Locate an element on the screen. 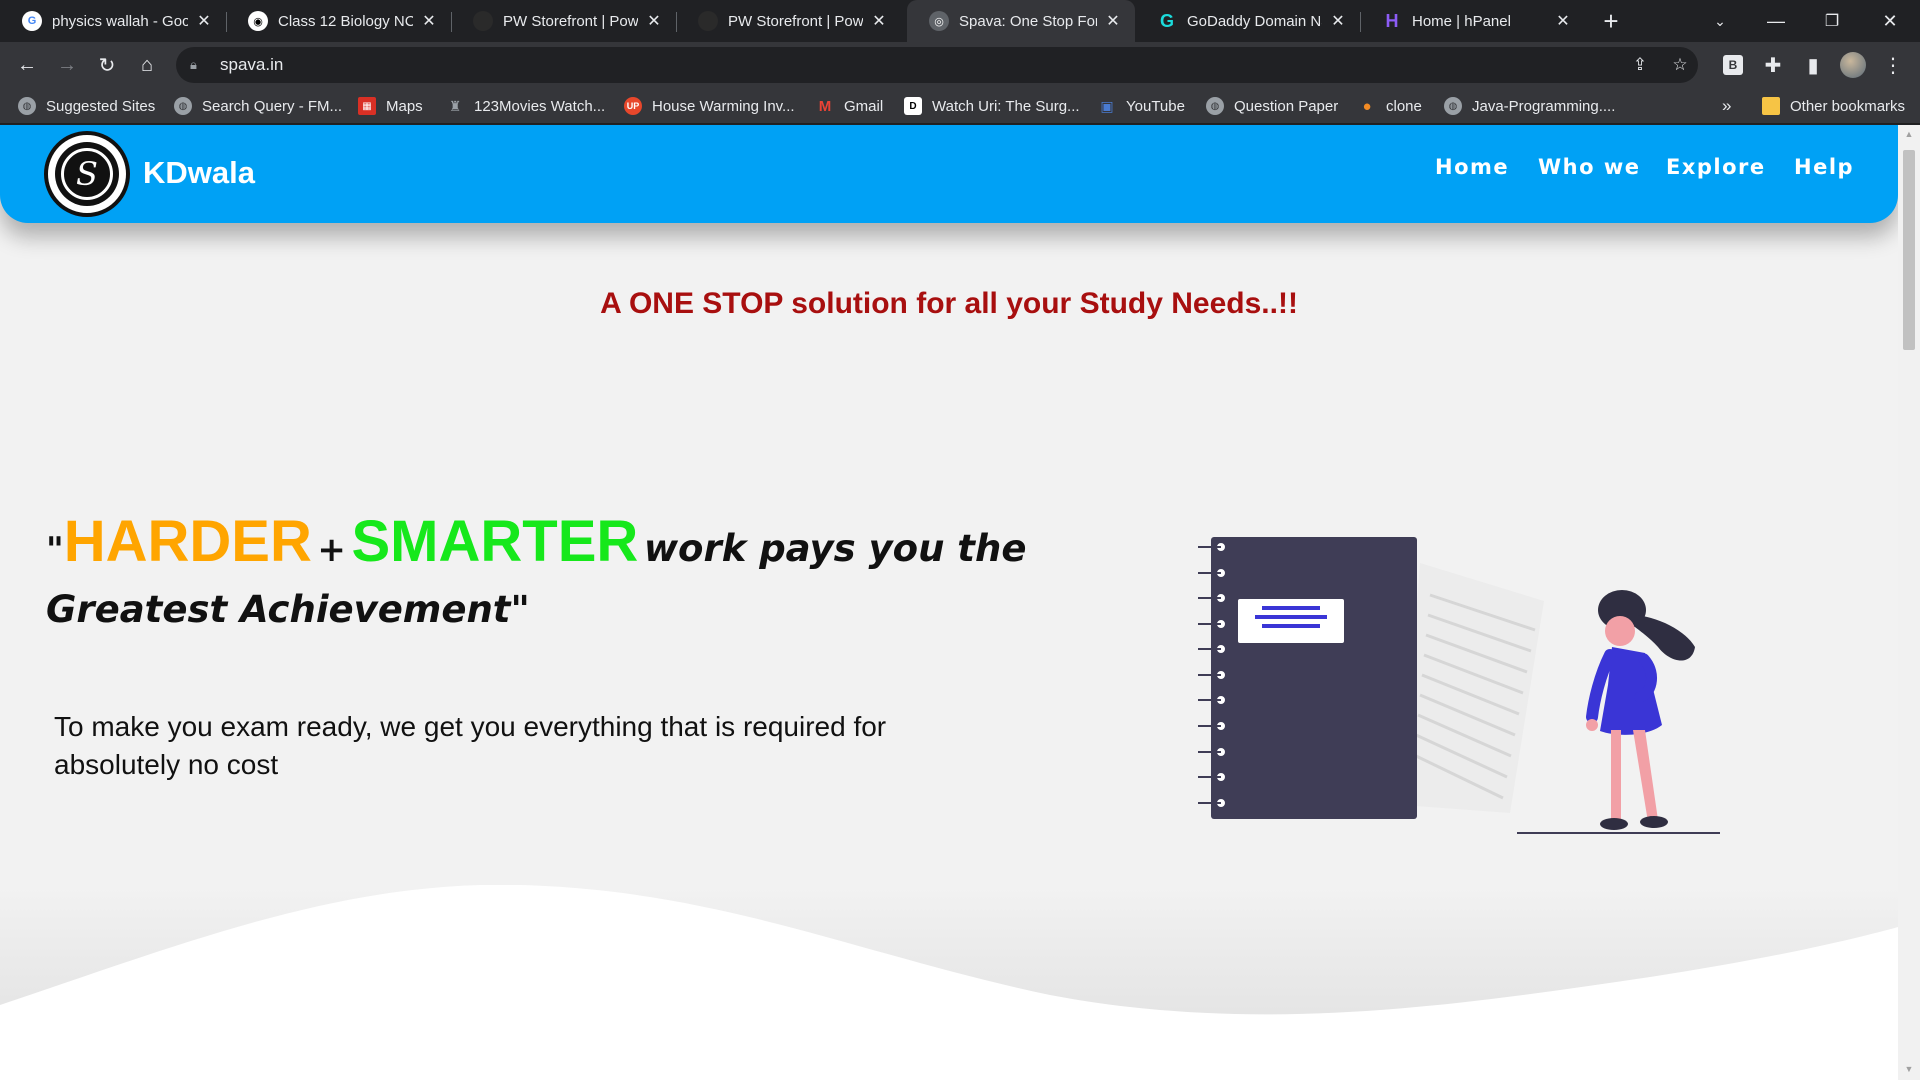 The image size is (1920, 1080). address-bar: 🔒︎ spava.in ⇪ ☆ is located at coordinates (937, 65).